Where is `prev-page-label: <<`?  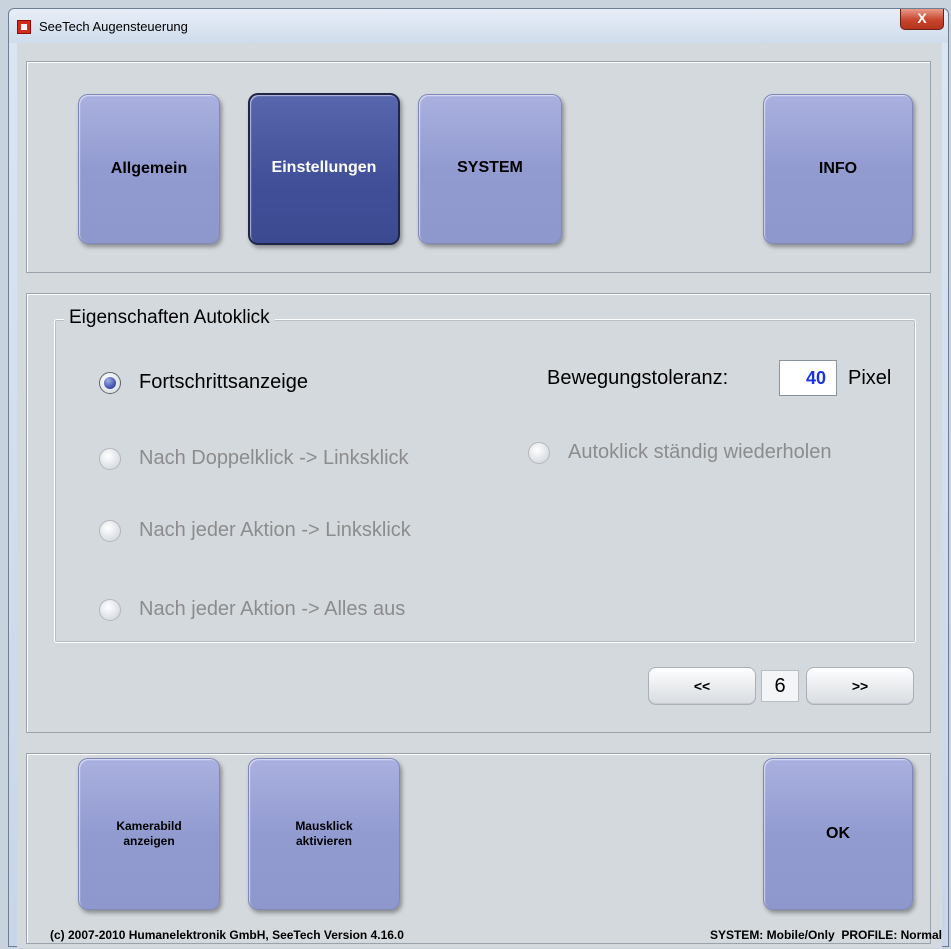
prev-page-label: << is located at coordinates (702, 686).